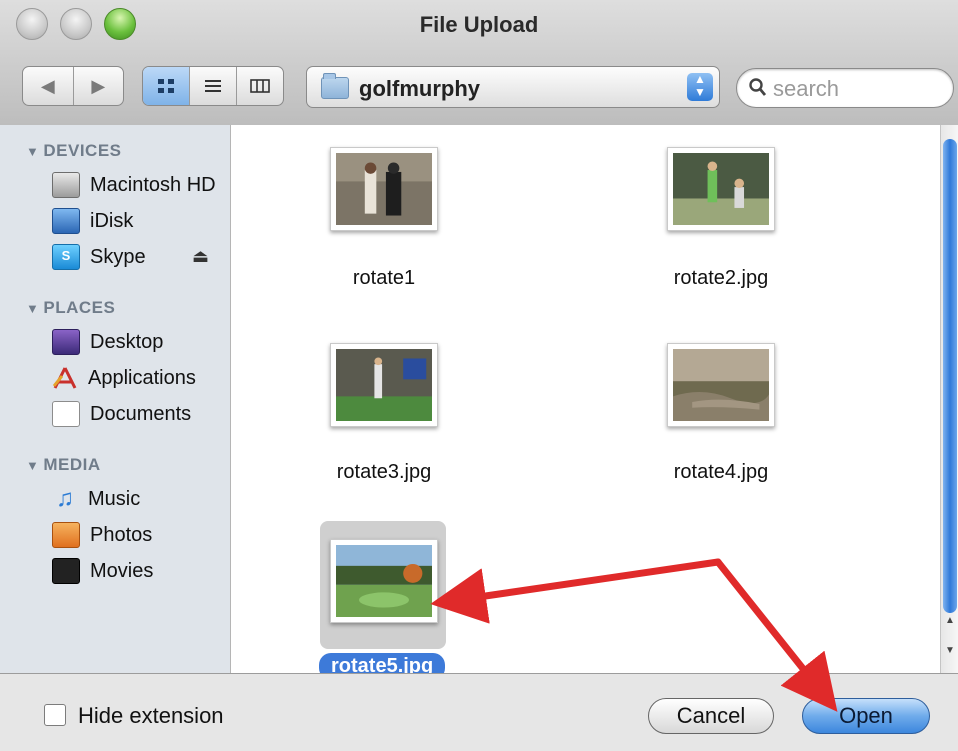 This screenshot has width=958, height=751. I want to click on sidebar-item-skype: S Skype, so click(99, 257).